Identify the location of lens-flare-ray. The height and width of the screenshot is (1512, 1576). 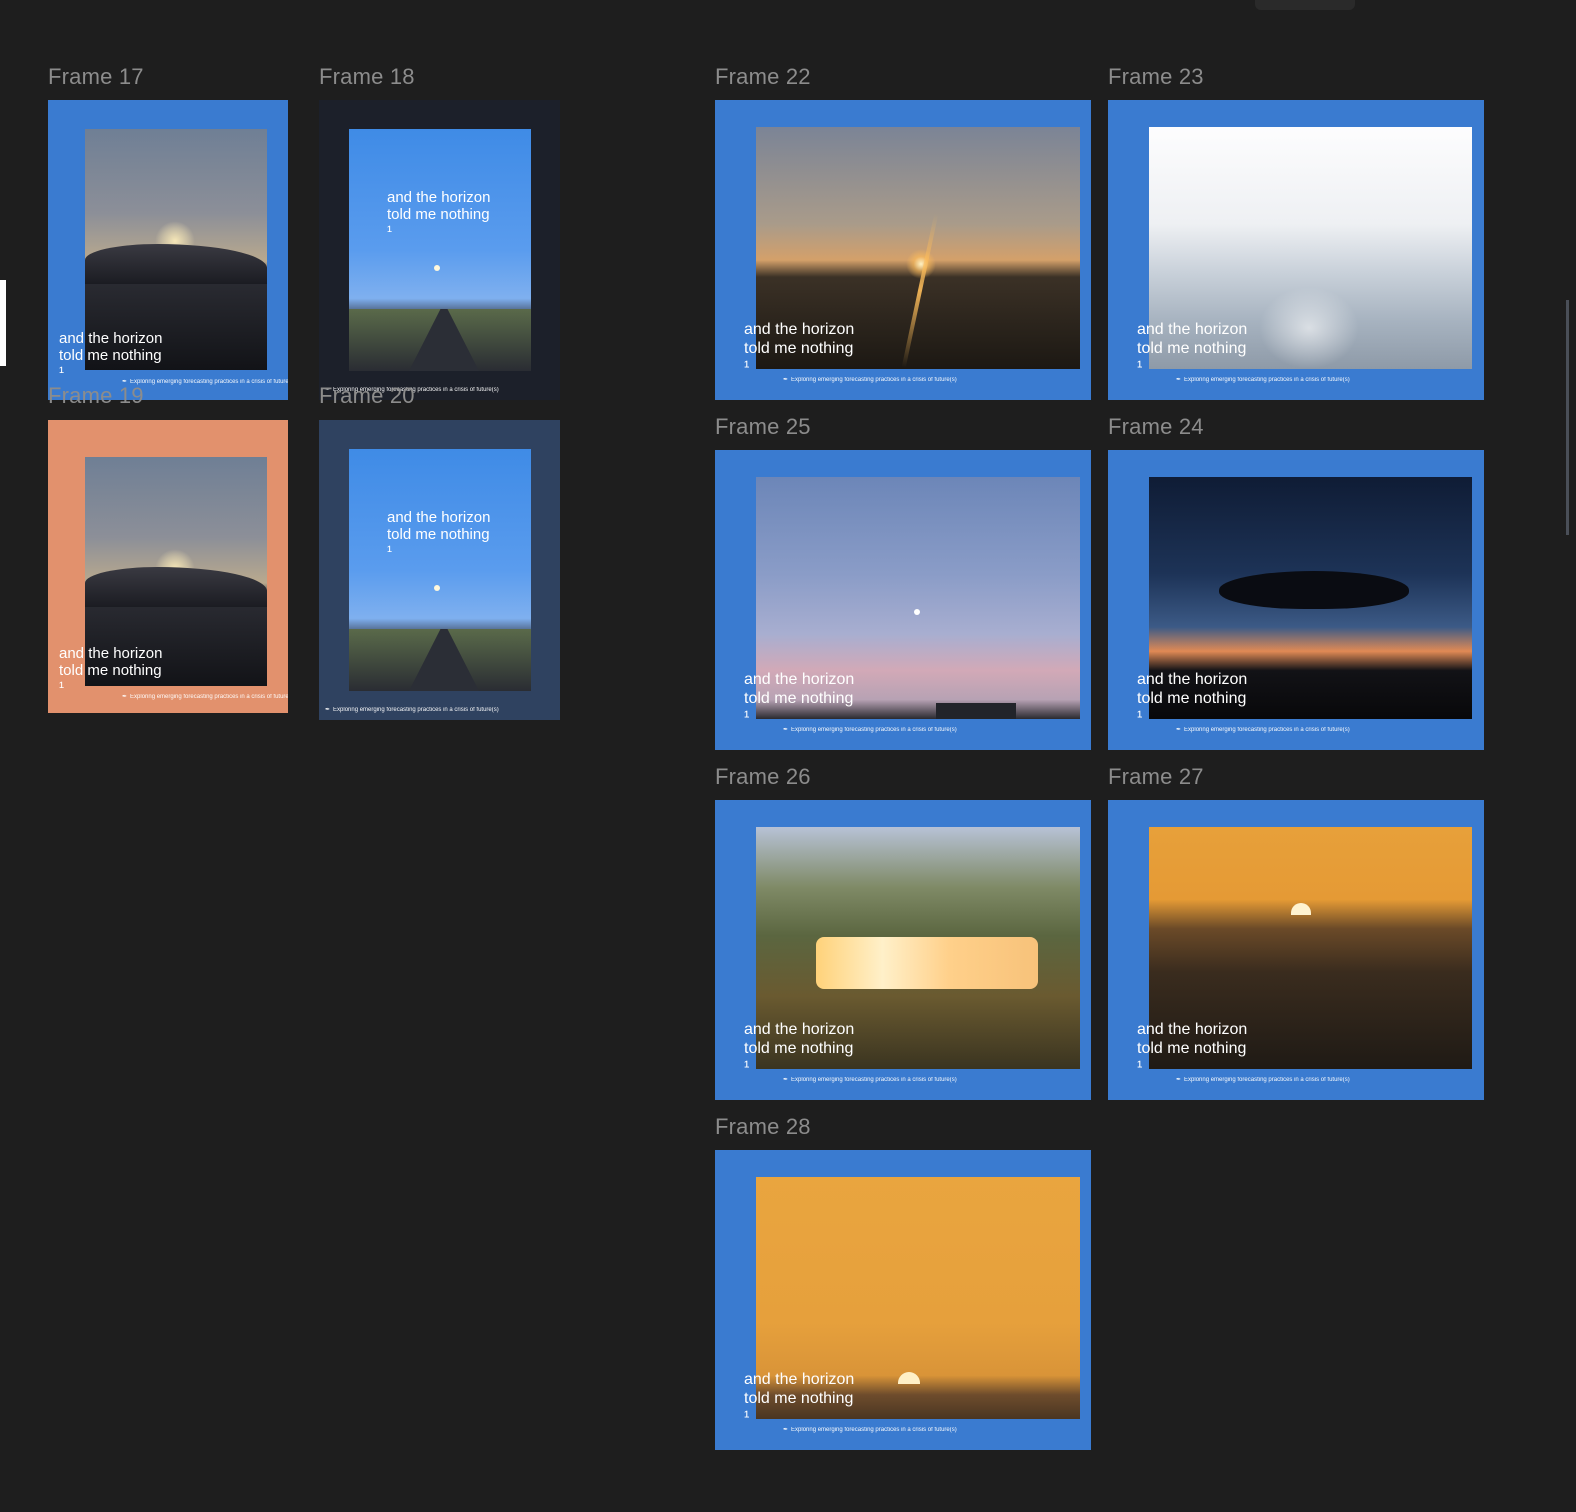
(920, 290).